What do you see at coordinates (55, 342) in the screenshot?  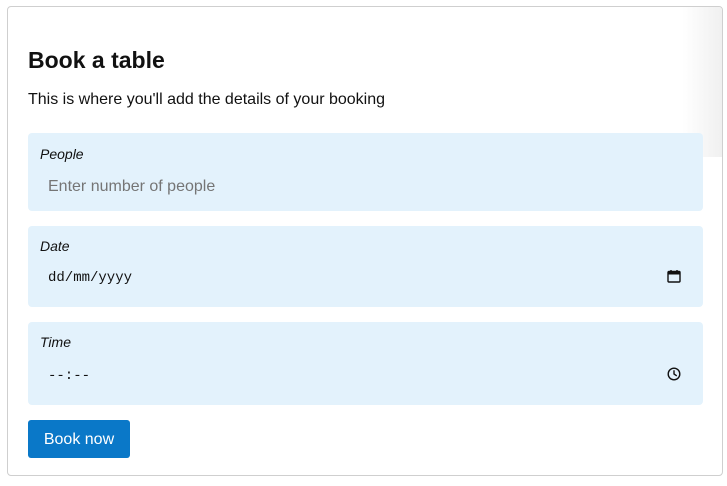 I see `time-label: Time` at bounding box center [55, 342].